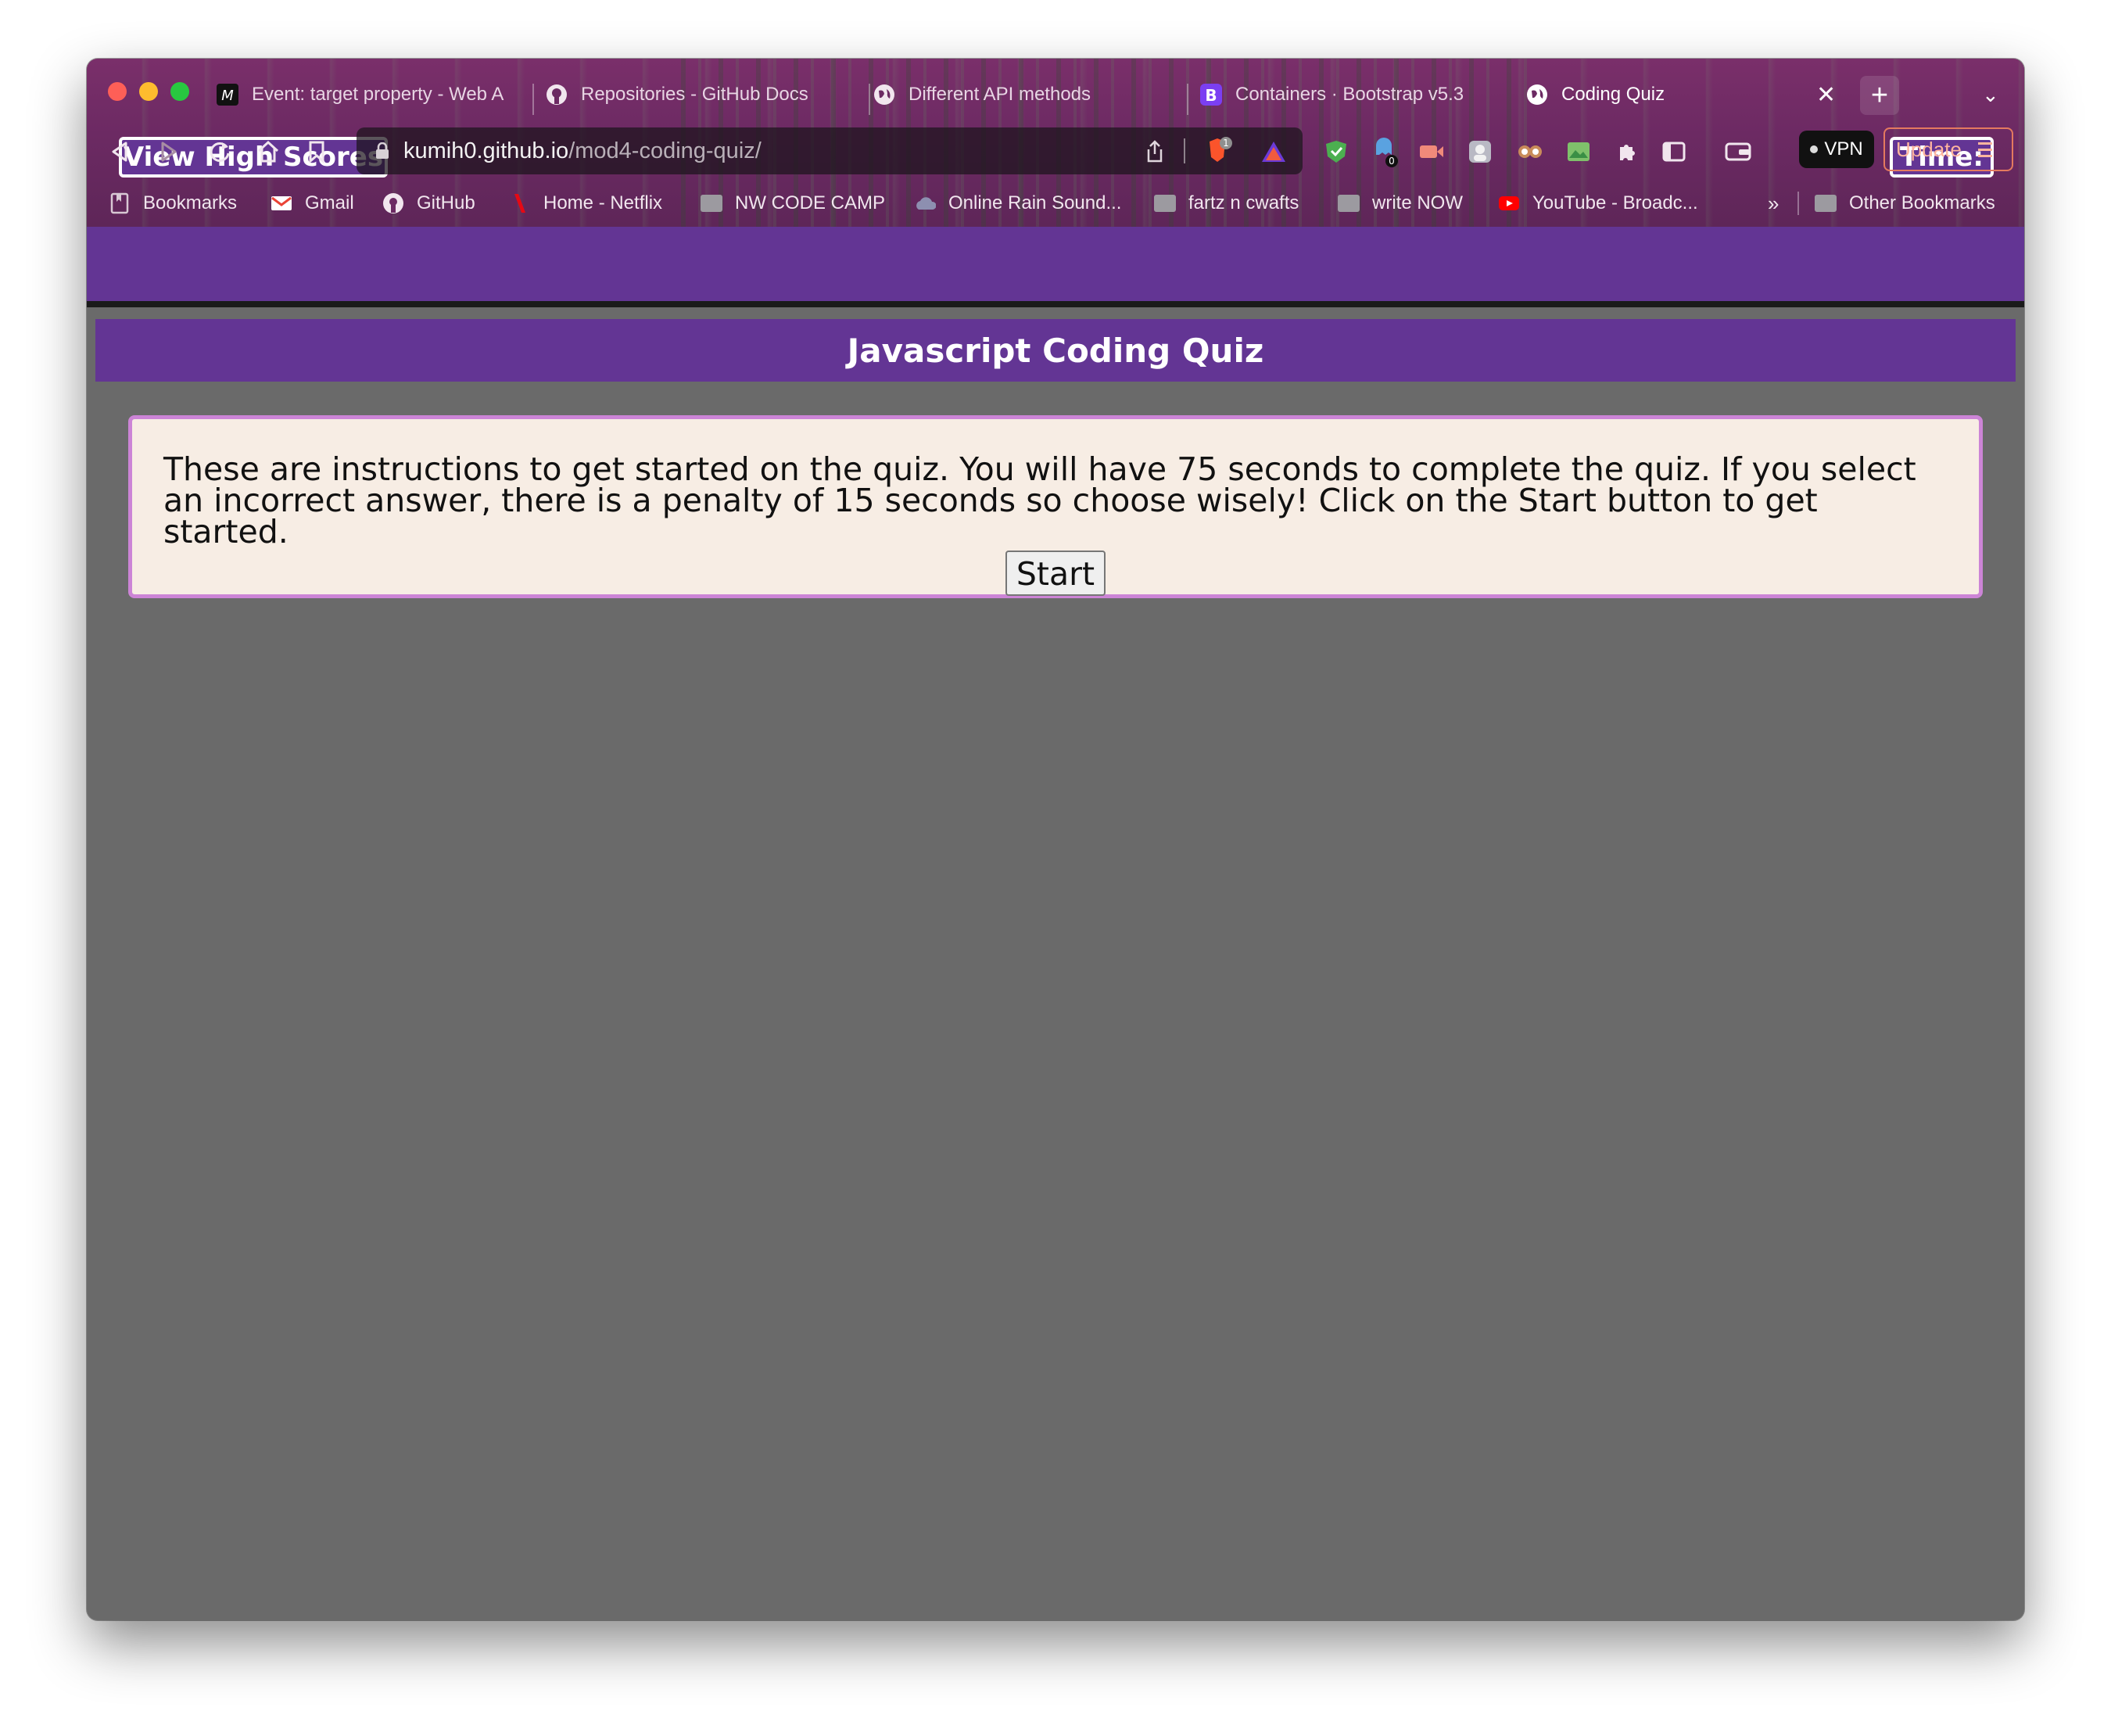 Image resolution: width=2111 pixels, height=1736 pixels. What do you see at coordinates (1055, 351) in the screenshot?
I see `page-title: Javascript Coding Quiz` at bounding box center [1055, 351].